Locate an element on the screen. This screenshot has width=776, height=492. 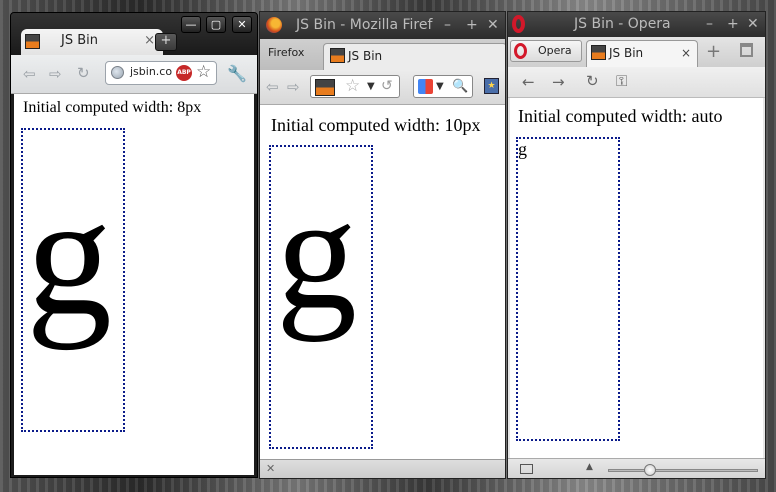
zoom-slider-knob is located at coordinates (650, 470).